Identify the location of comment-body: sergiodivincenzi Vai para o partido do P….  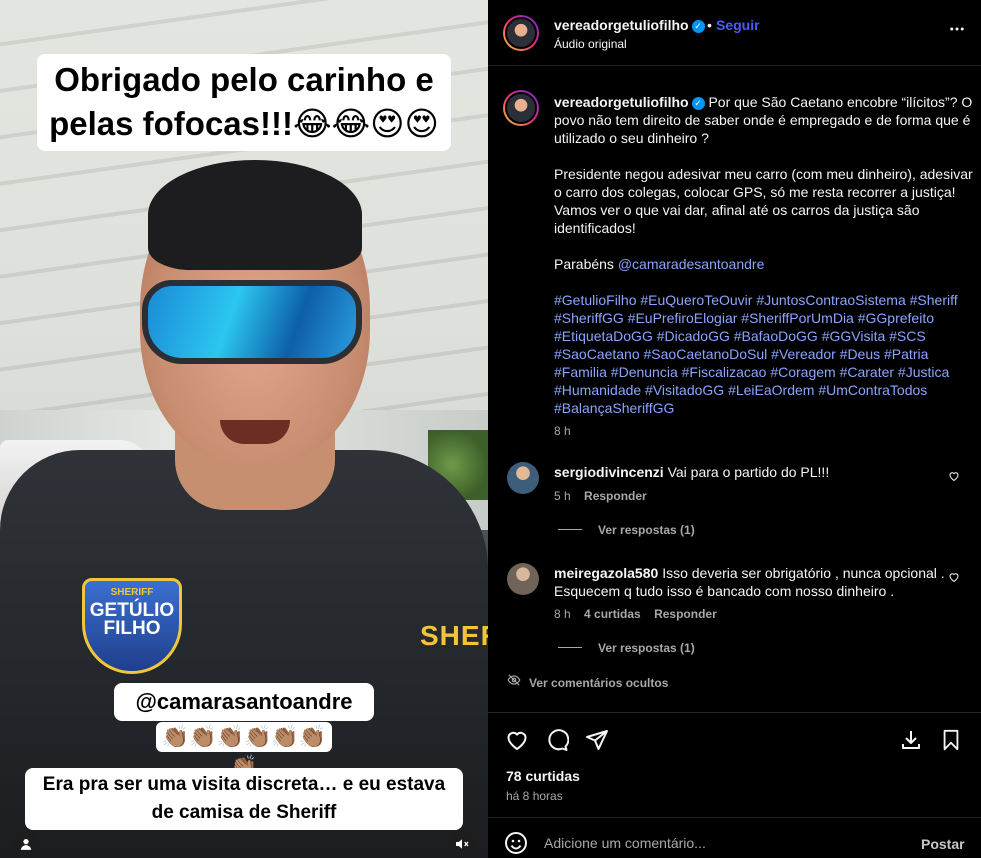
(754, 472).